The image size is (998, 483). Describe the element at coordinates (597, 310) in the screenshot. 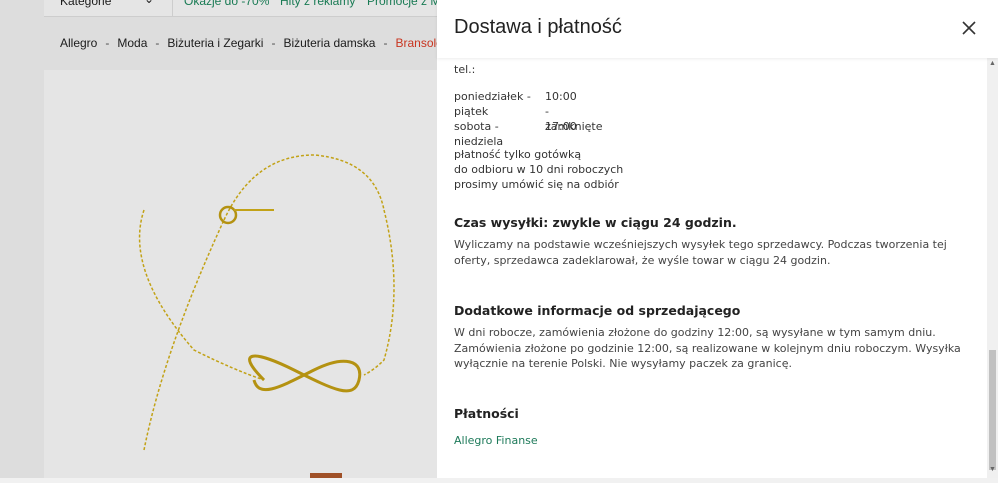

I see `seller-info-heading: Dodatkowe informacje od sprzedającego` at that location.